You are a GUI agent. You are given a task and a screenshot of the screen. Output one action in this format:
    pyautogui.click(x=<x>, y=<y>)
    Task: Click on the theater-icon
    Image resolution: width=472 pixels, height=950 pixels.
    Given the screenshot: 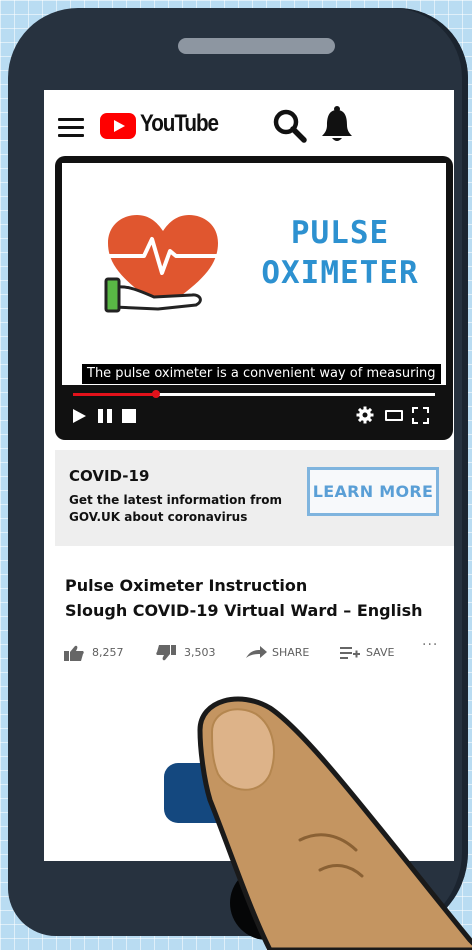 What is the action you would take?
    pyautogui.click(x=394, y=415)
    